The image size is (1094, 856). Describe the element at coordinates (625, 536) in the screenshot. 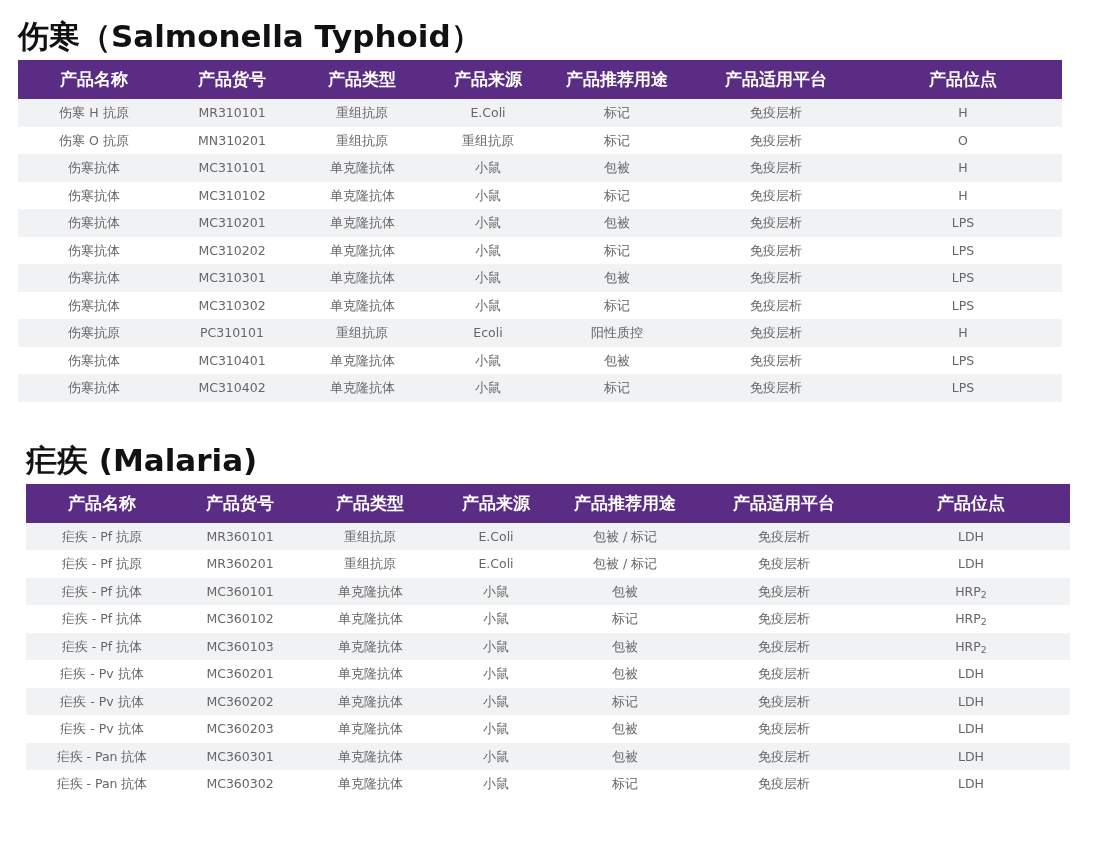

I see `table-cell: 包被 / 标记` at that location.